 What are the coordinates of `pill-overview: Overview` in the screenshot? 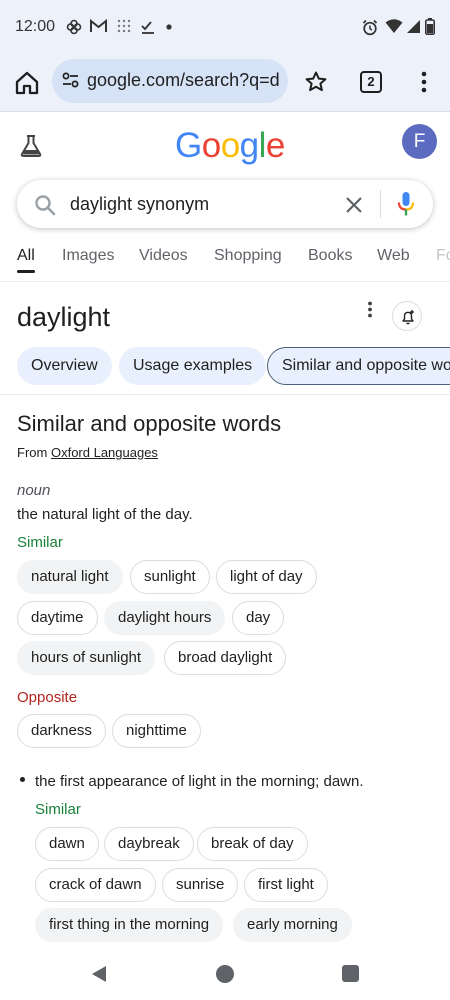 It's located at (64, 366).